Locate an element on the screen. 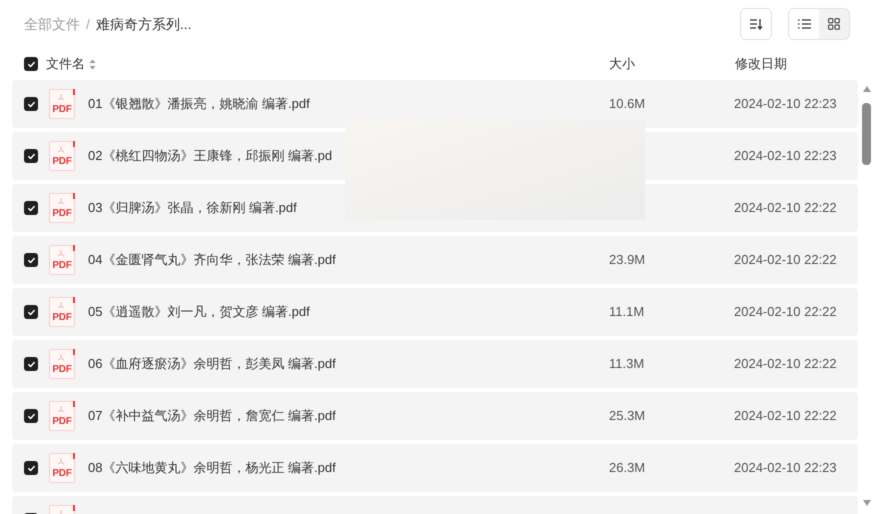 Image resolution: width=874 pixels, height=514 pixels. column-header: 文件名 is located at coordinates (71, 64).